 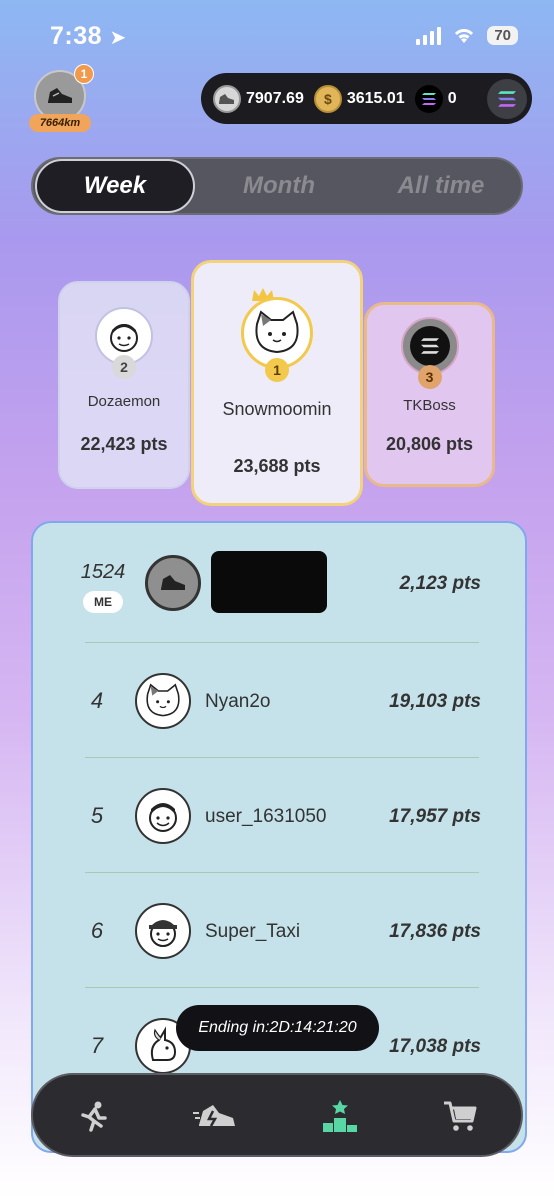 I want to click on table-row: 6 Super_Taxi 17,836 pts, so click(x=279, y=931).